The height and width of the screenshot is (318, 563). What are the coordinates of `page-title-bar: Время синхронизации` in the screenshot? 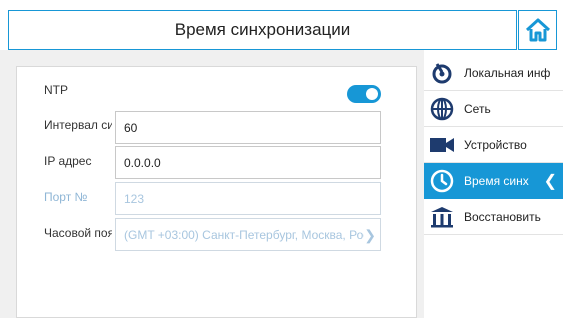 It's located at (262, 30).